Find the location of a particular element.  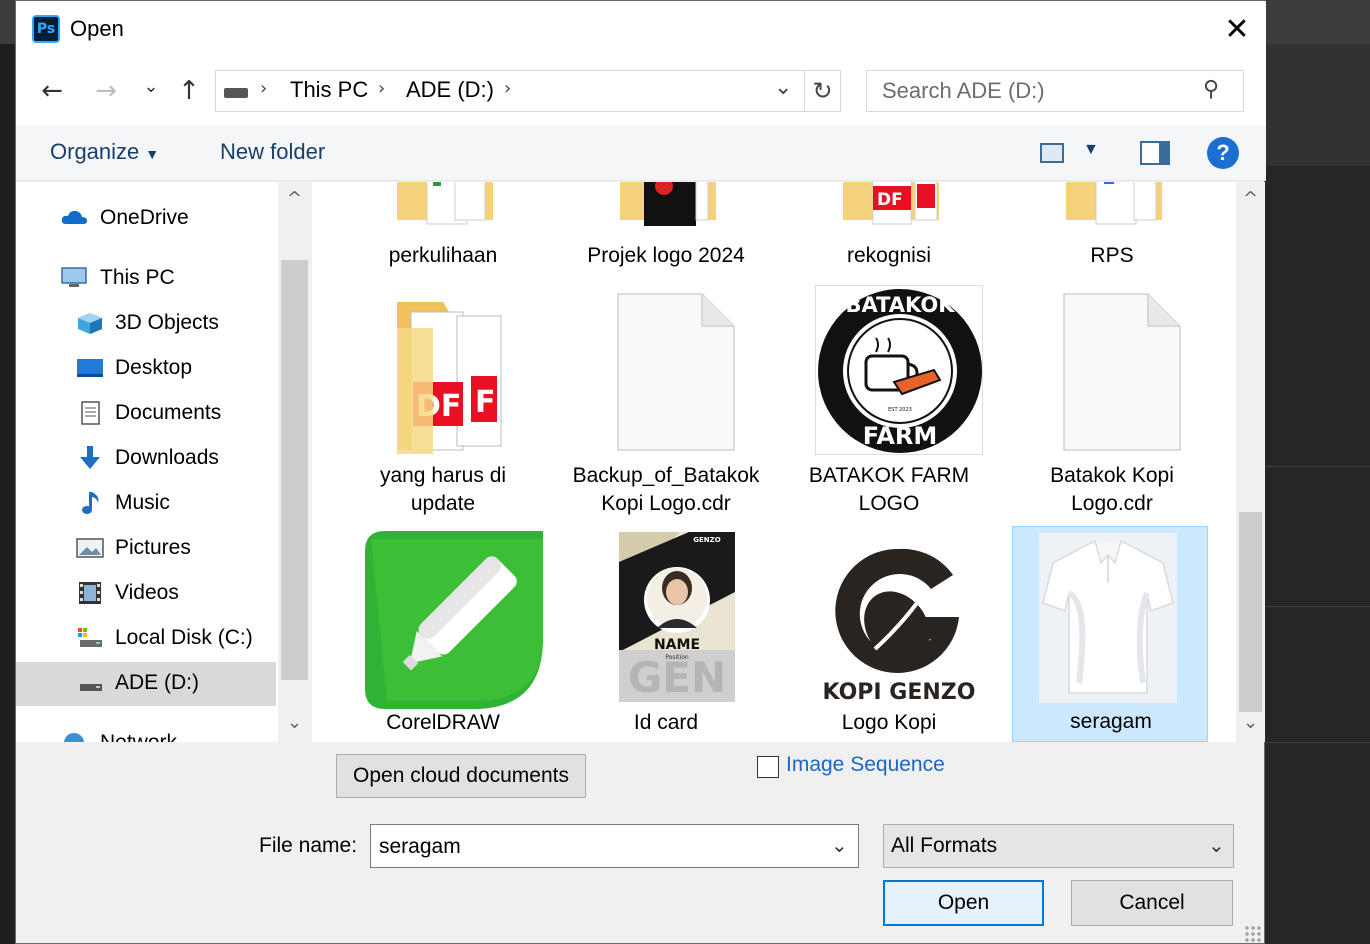

change-view-icon is located at coordinates (1052, 153).